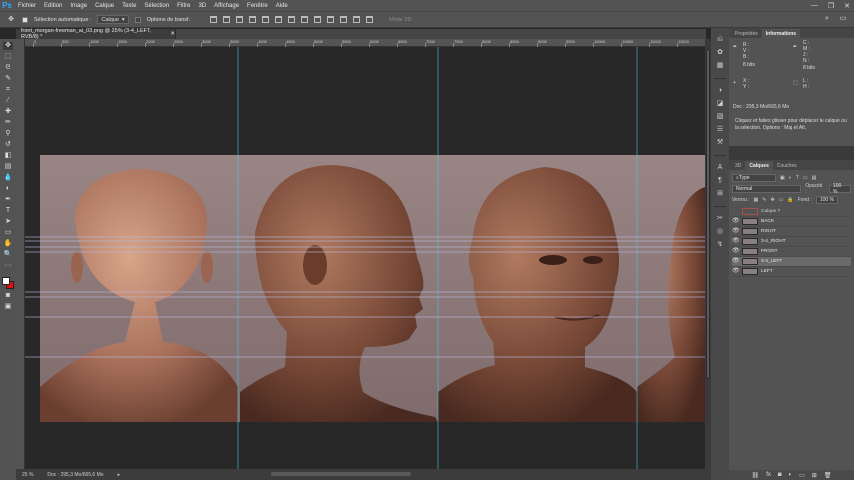 The image size is (854, 480). Describe the element at coordinates (831, 6) in the screenshot. I see `restore-button: ❐` at that location.